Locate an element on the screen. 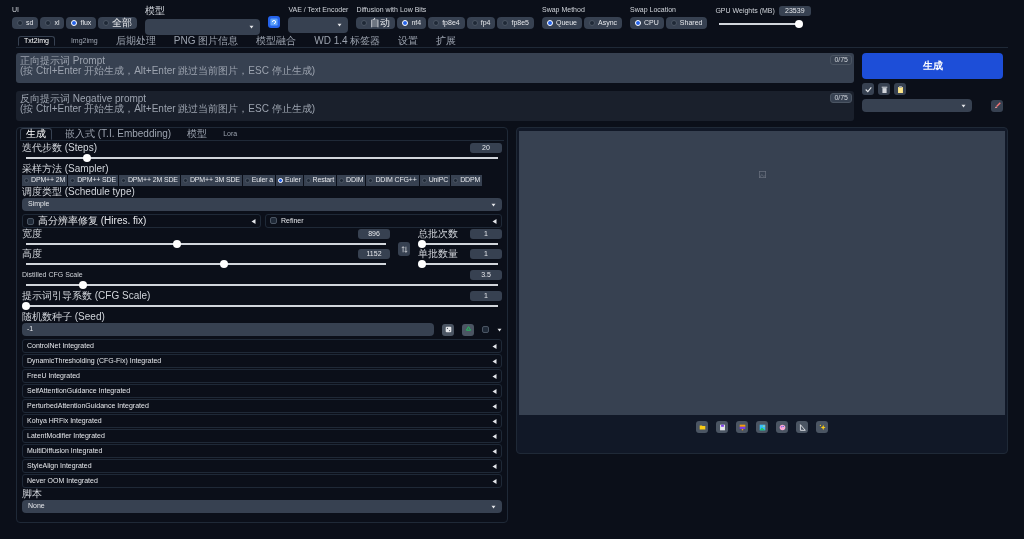 The height and width of the screenshot is (539, 1024). tab: 生成 is located at coordinates (36, 134).